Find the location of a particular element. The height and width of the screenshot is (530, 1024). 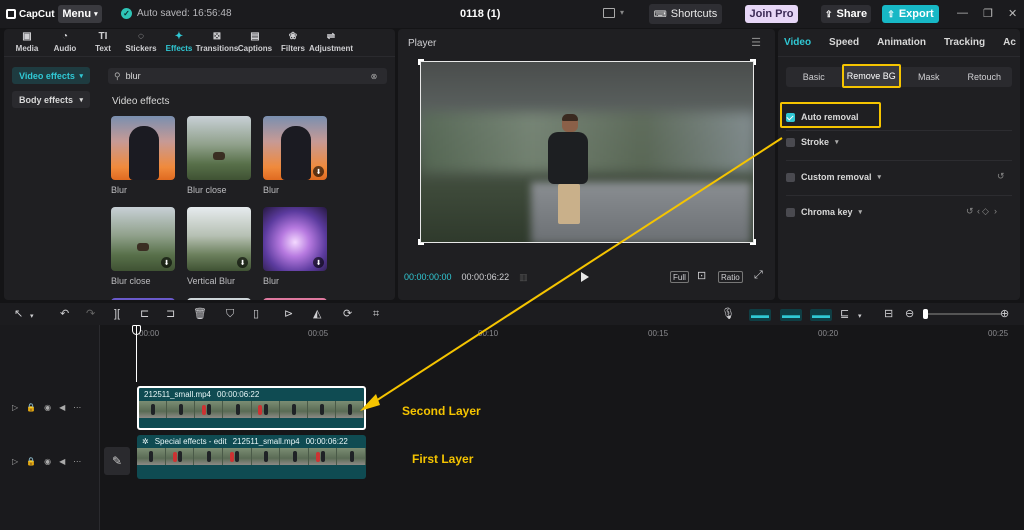

subtab-remove-bg: Remove BG is located at coordinates (871, 76).